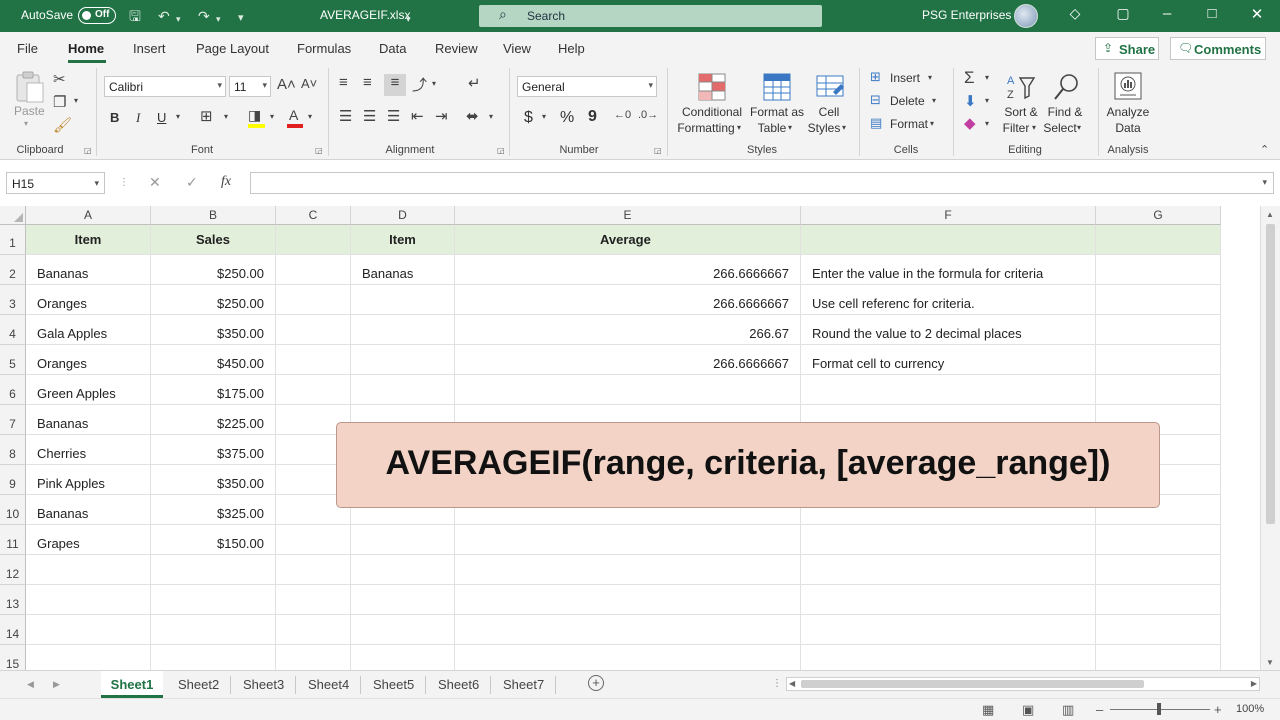  Describe the element at coordinates (13, 215) in the screenshot. I see `select-all-button` at that location.